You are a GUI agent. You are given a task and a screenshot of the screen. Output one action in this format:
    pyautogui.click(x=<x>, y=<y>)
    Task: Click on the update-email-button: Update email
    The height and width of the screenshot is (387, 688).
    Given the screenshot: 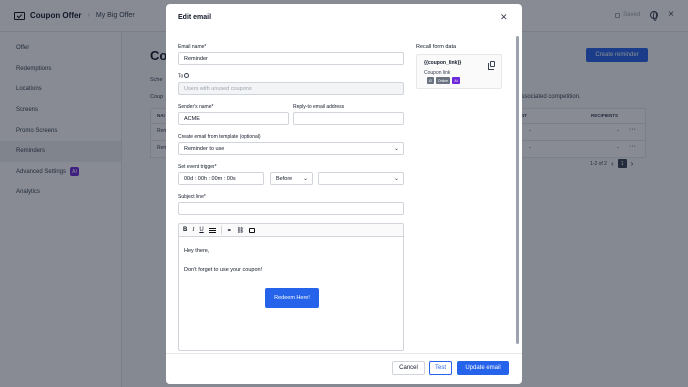 What is the action you would take?
    pyautogui.click(x=483, y=368)
    